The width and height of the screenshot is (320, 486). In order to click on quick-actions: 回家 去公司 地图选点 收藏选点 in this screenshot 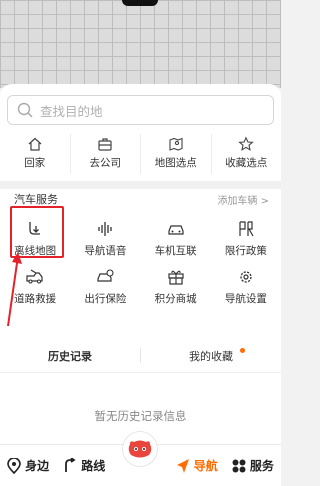, I will do `click(140, 154)`.